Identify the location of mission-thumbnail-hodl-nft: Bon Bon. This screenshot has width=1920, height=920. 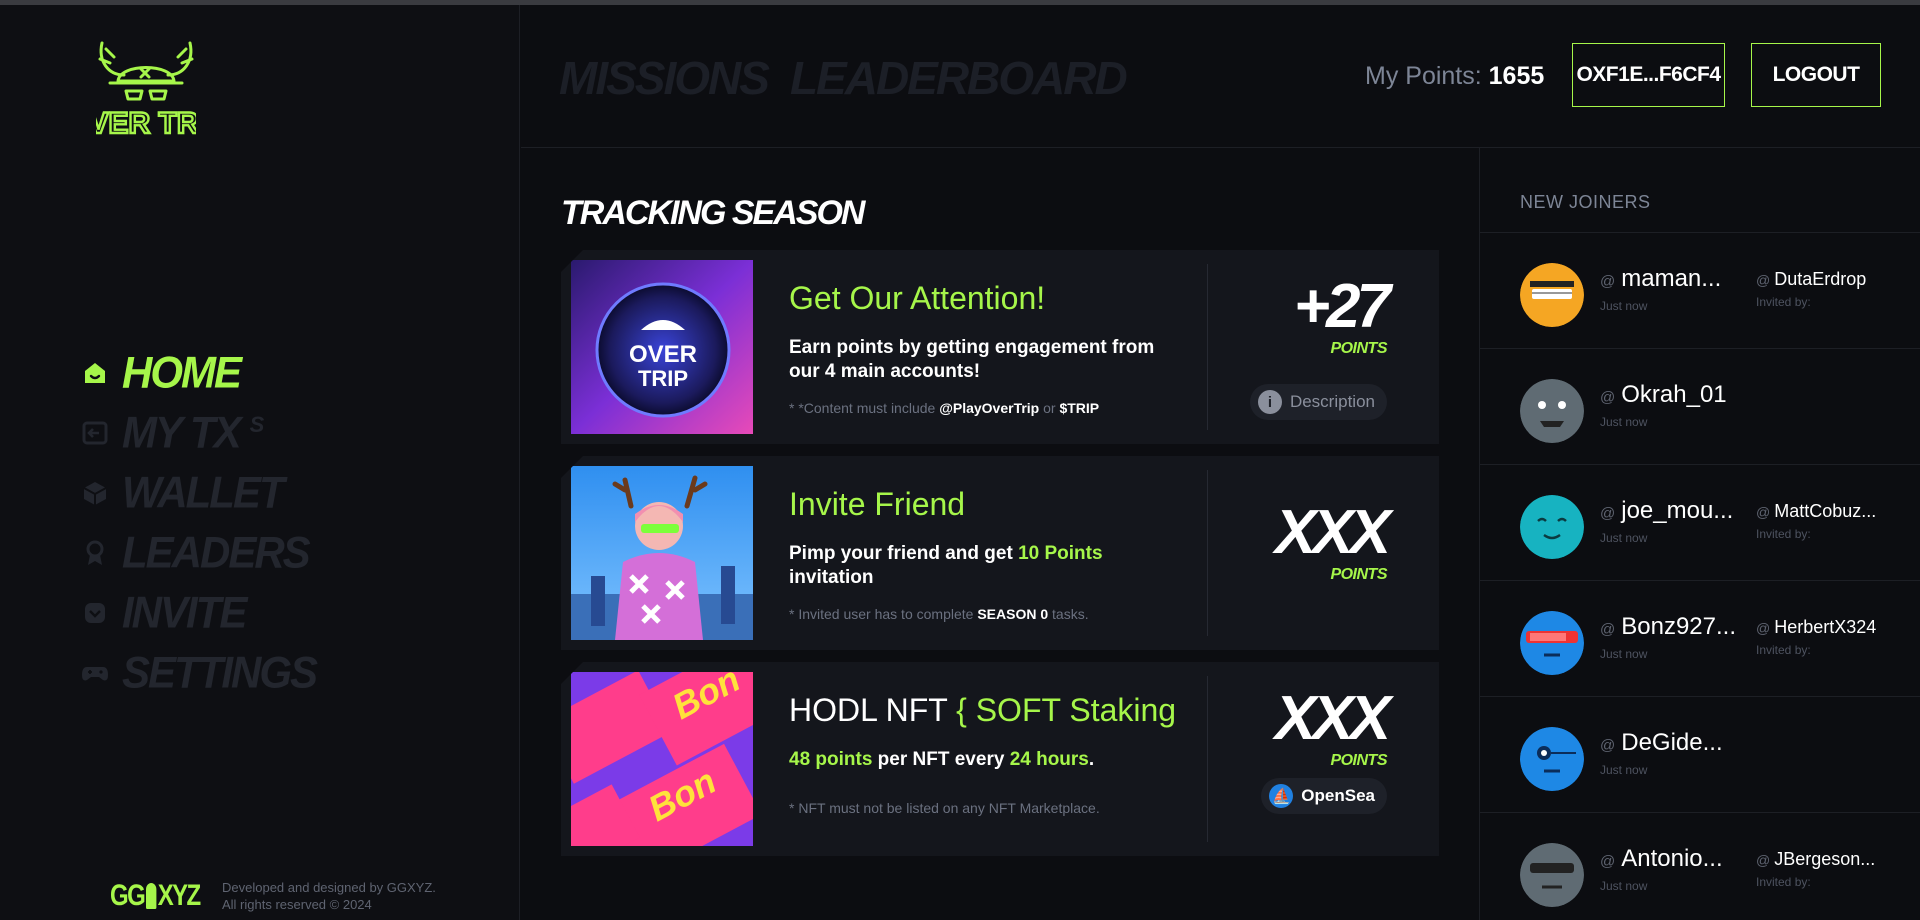
(662, 759).